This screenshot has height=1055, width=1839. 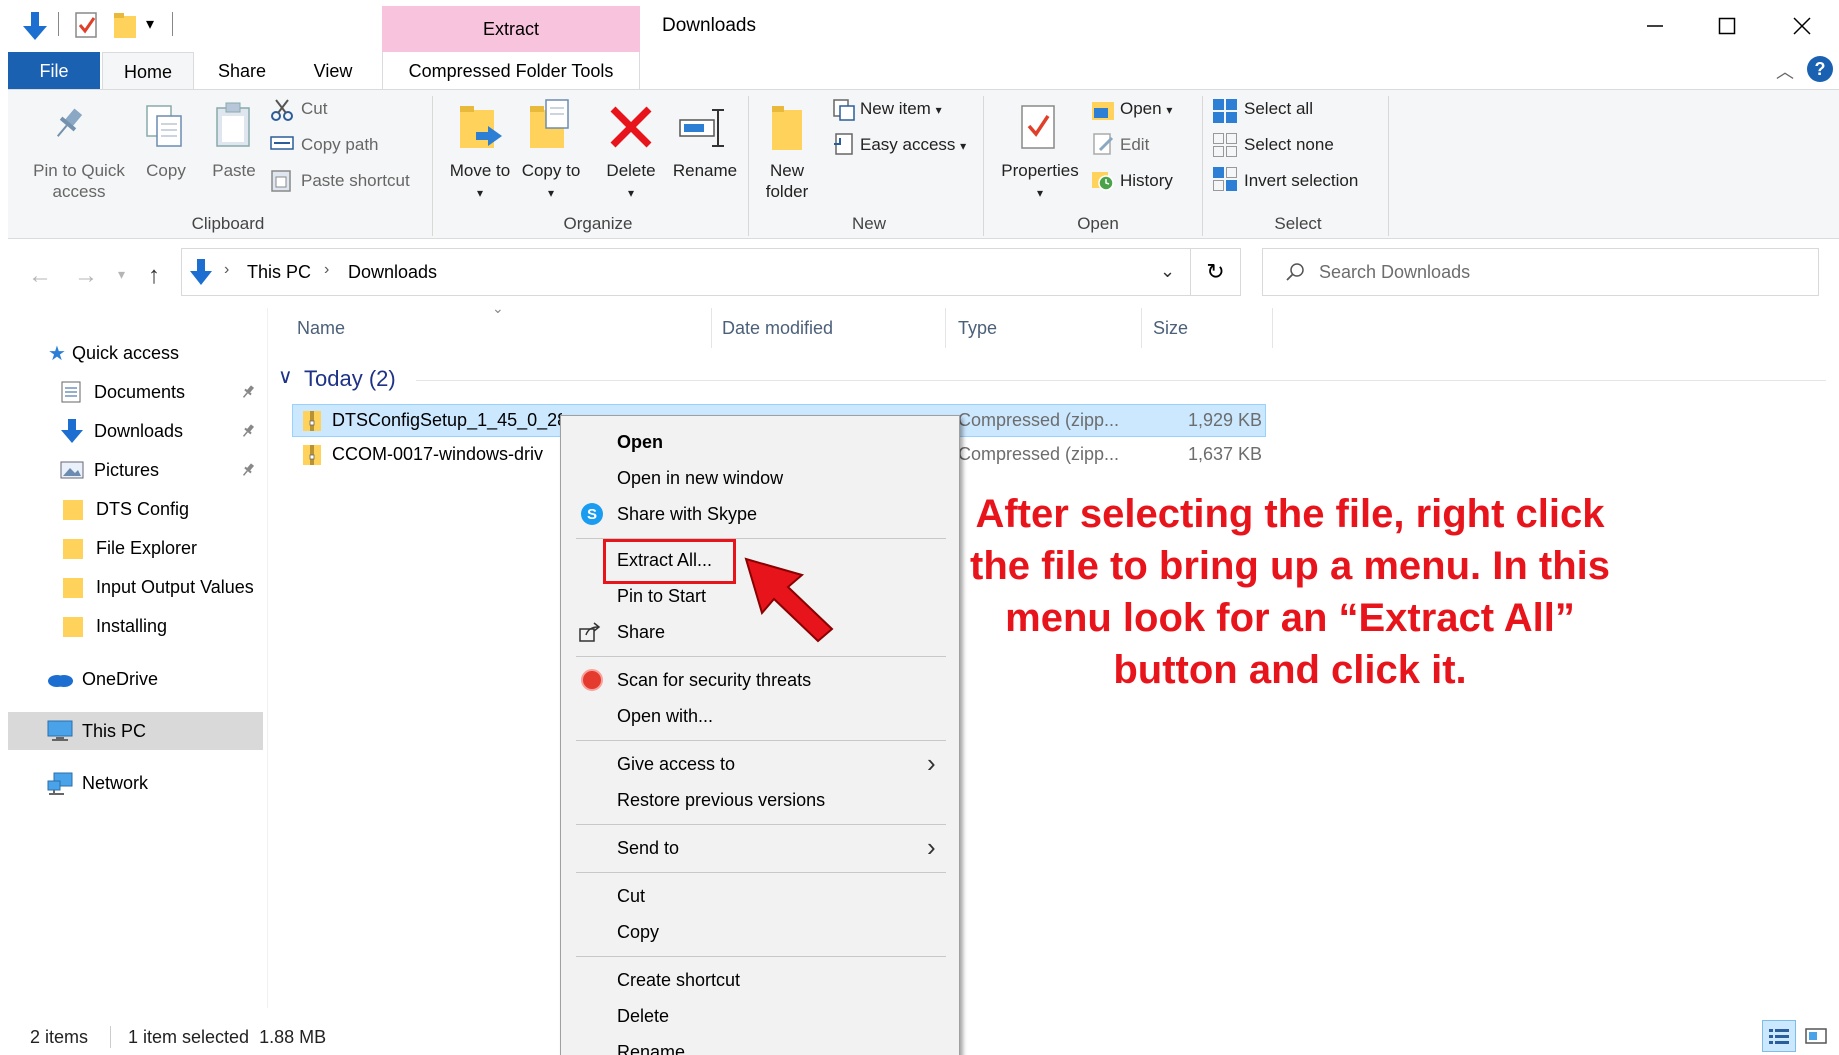 I want to click on properties-check-icon, so click(x=87, y=25).